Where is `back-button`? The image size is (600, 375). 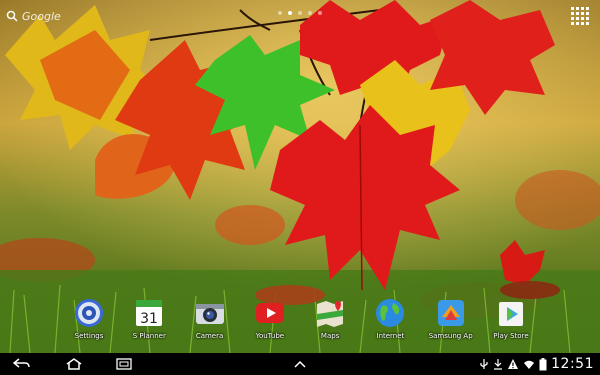 back-button is located at coordinates (22, 364).